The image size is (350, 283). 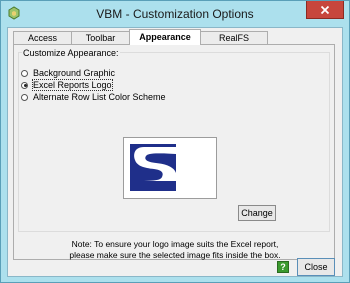 I want to click on close-button: Close, so click(x=316, y=267).